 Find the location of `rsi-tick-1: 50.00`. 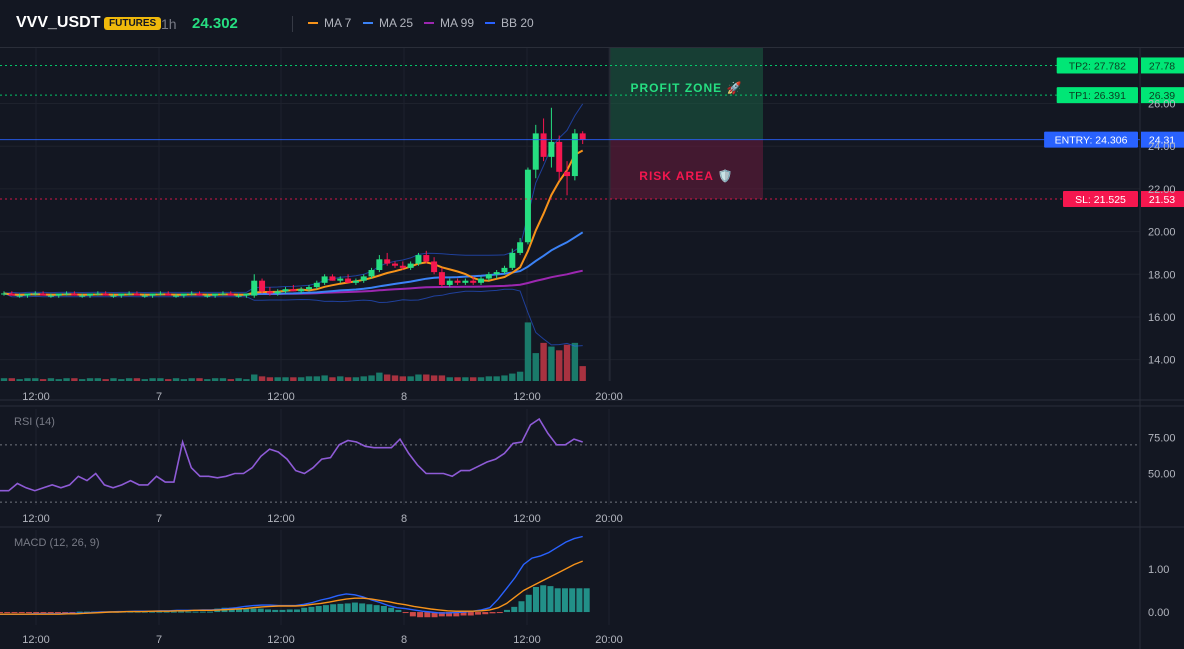

rsi-tick-1: 50.00 is located at coordinates (1162, 474).